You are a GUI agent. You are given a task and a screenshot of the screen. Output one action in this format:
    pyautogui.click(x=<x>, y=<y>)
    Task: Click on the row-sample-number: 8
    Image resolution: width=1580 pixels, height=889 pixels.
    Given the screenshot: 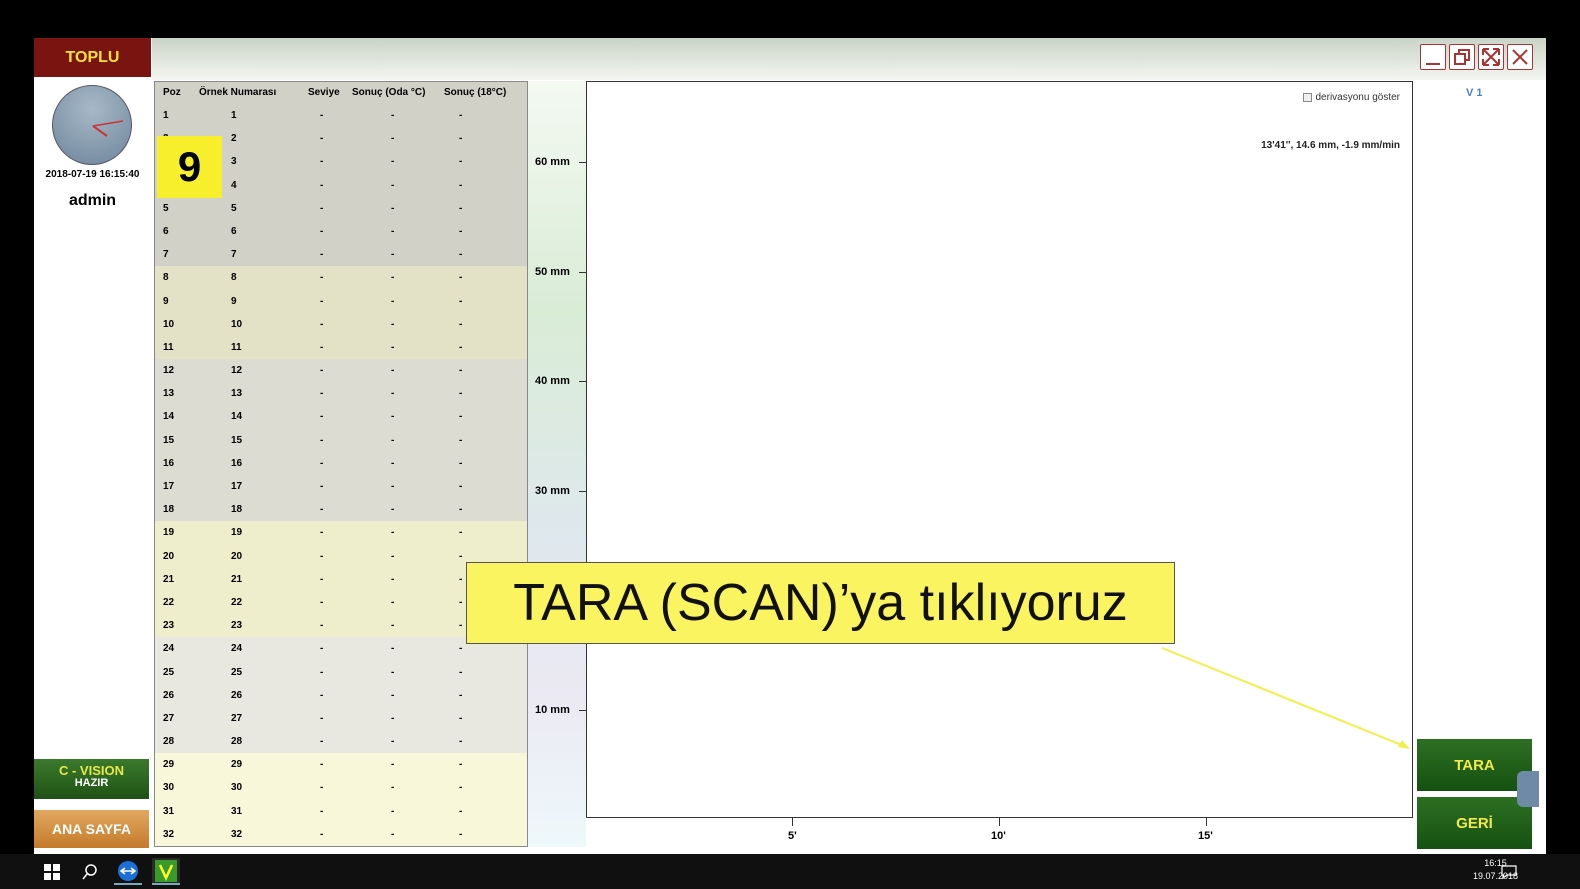 What is the action you would take?
    pyautogui.click(x=234, y=278)
    